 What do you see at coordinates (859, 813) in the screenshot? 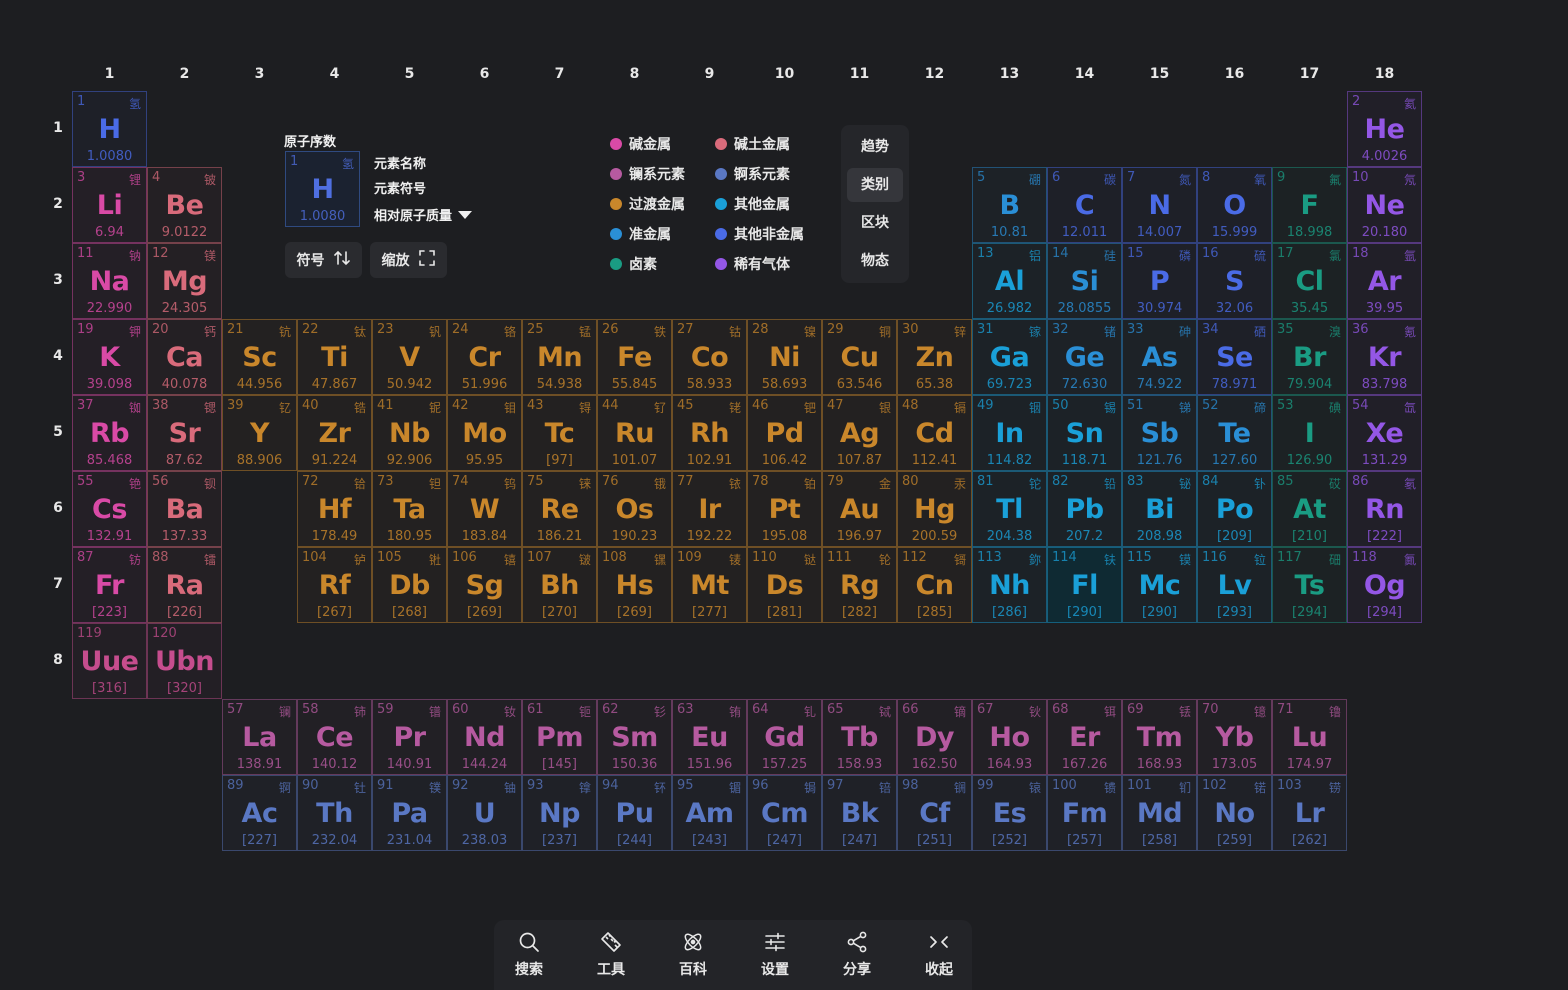
I see `element-cell-bk: 97 锫 Bk [247]` at bounding box center [859, 813].